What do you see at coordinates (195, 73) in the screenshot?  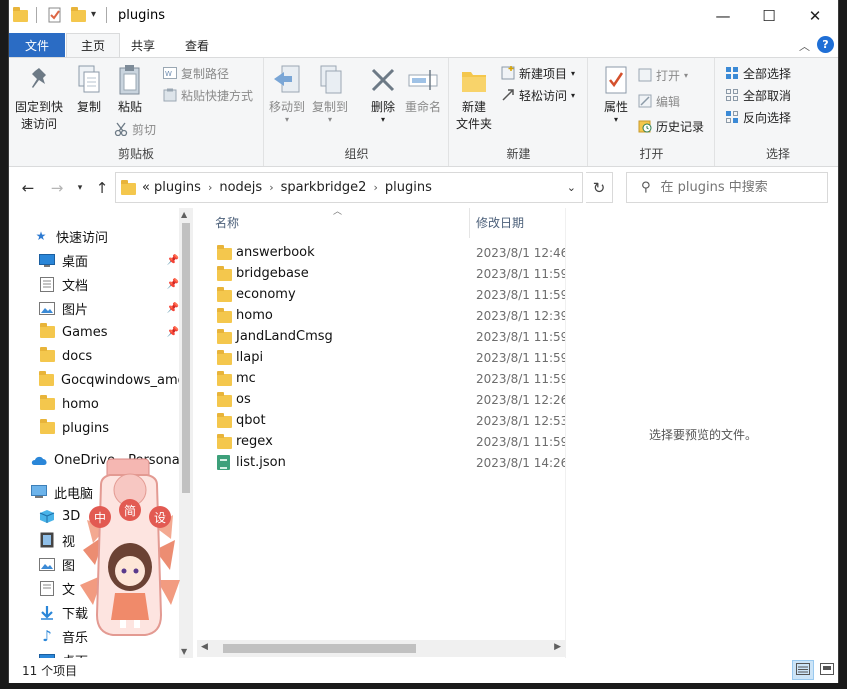 I see `copy-path-button: W 复制路径` at bounding box center [195, 73].